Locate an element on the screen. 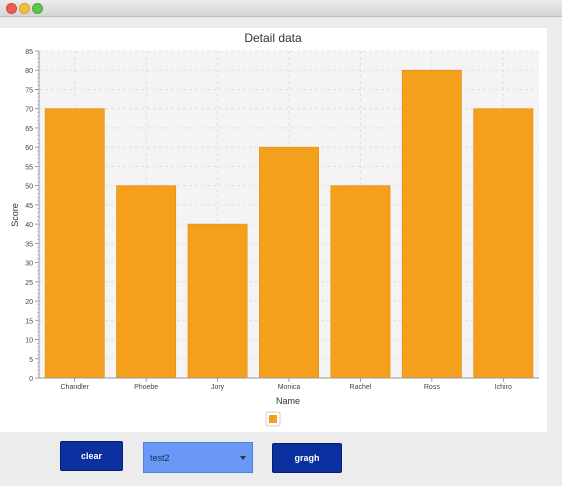  x-tick-label: Phoebe is located at coordinates (146, 387).